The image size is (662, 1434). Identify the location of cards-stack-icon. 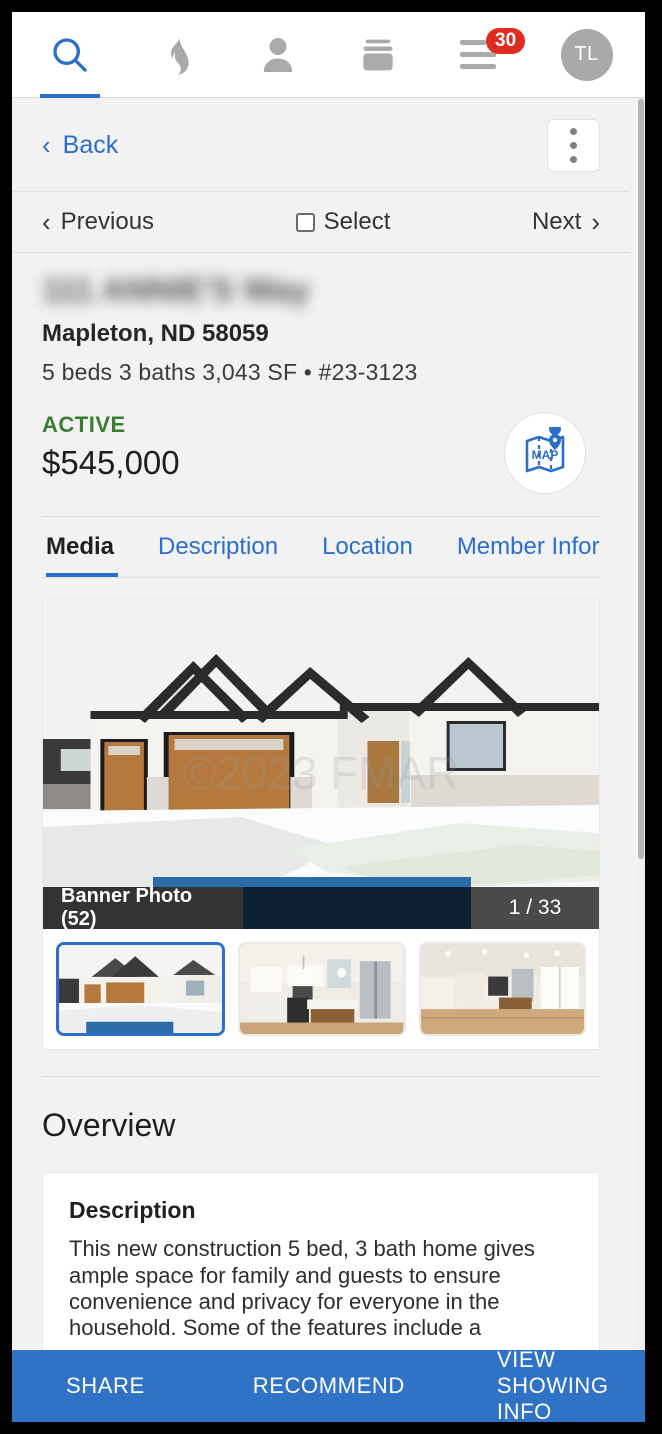
(378, 54).